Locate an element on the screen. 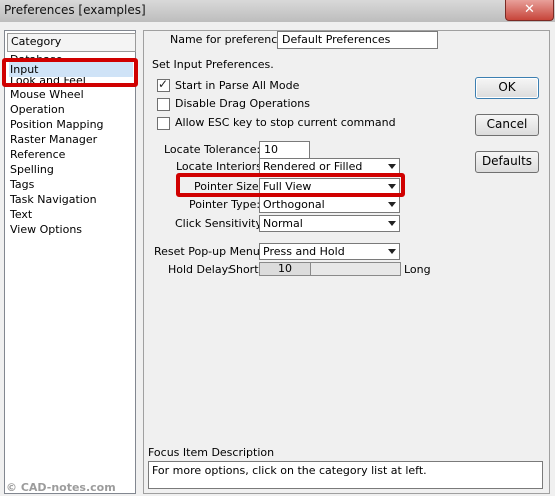  click-sensitivity-value: Normal is located at coordinates (283, 223).